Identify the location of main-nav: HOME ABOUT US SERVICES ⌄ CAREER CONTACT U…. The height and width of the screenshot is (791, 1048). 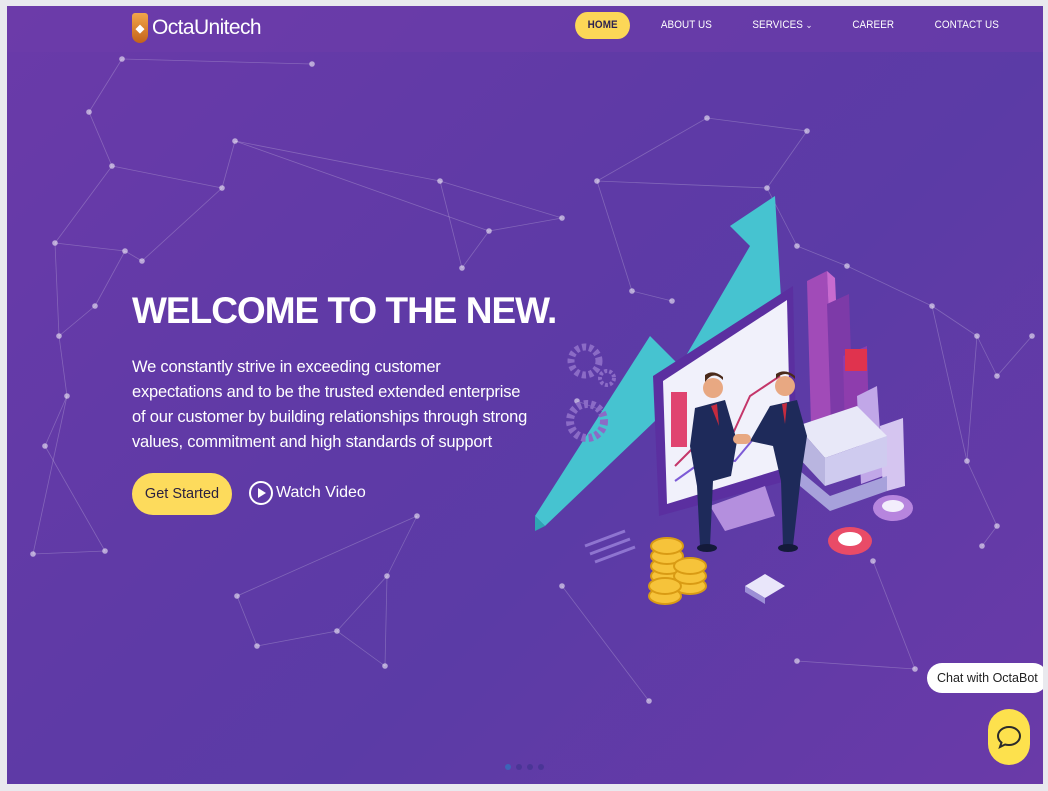
(795, 25).